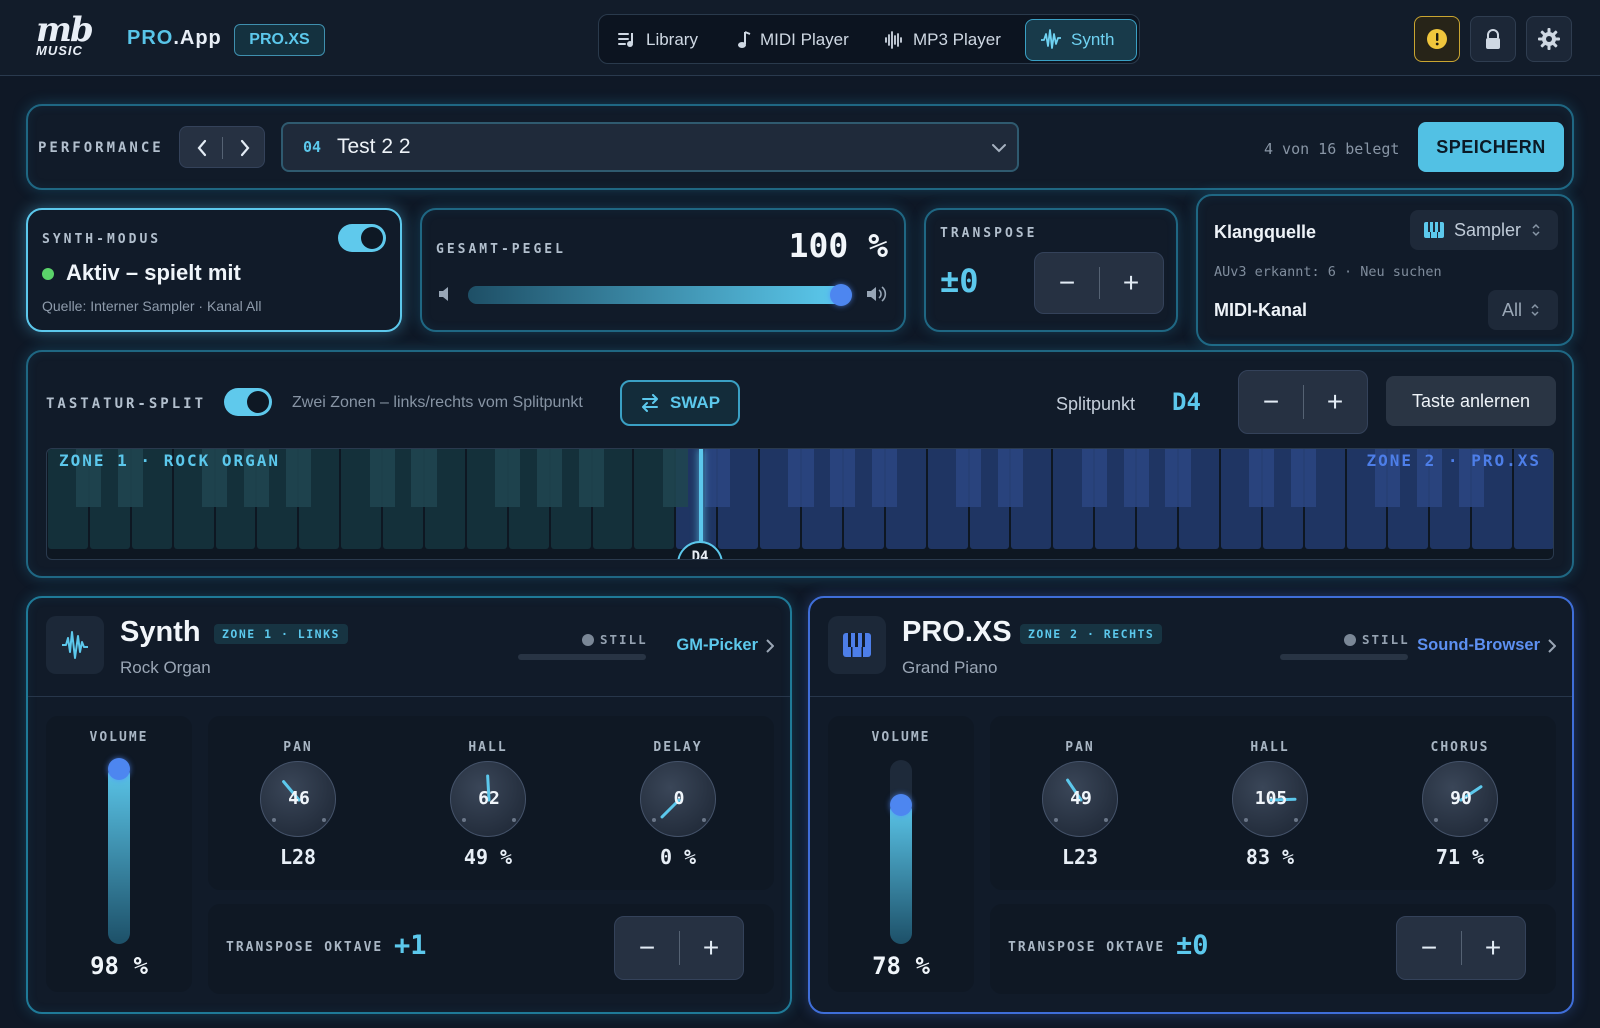  What do you see at coordinates (657, 40) in the screenshot?
I see `tab-library: Library` at bounding box center [657, 40].